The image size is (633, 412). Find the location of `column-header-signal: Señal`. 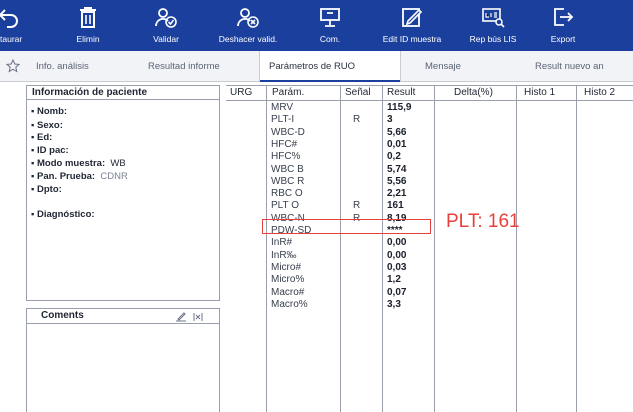

column-header-signal: Señal is located at coordinates (358, 92).